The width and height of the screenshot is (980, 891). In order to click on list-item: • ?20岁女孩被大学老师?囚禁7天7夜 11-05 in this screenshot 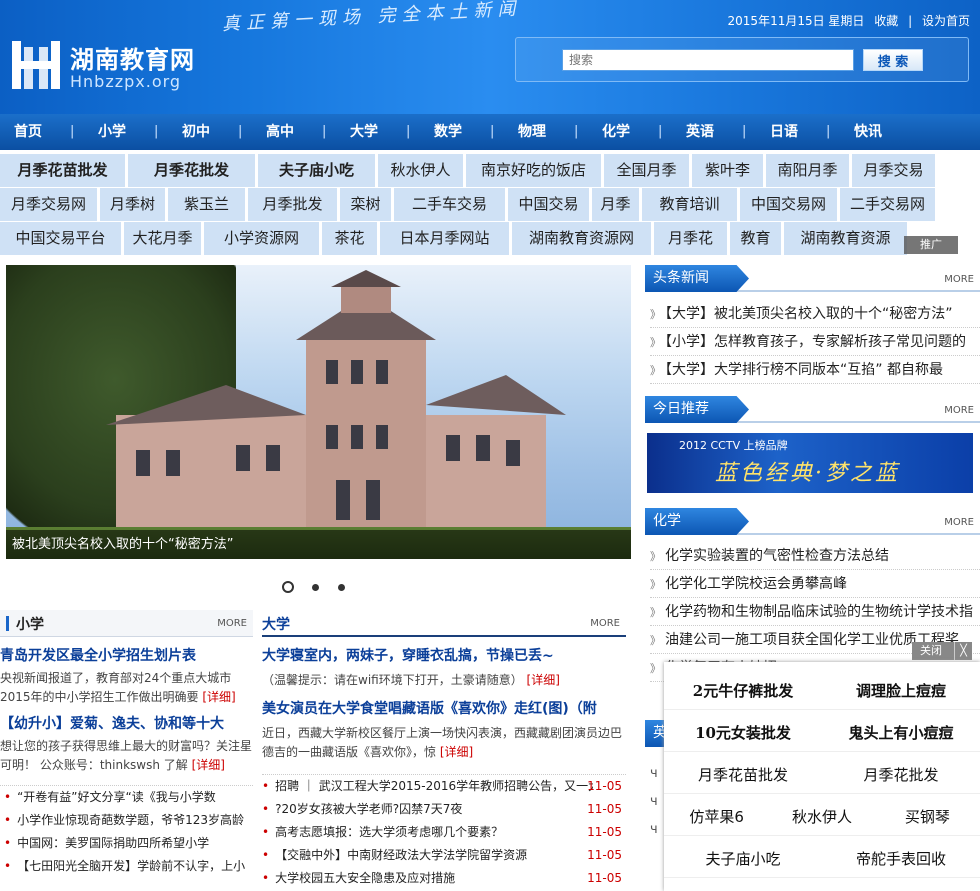, I will do `click(444, 809)`.